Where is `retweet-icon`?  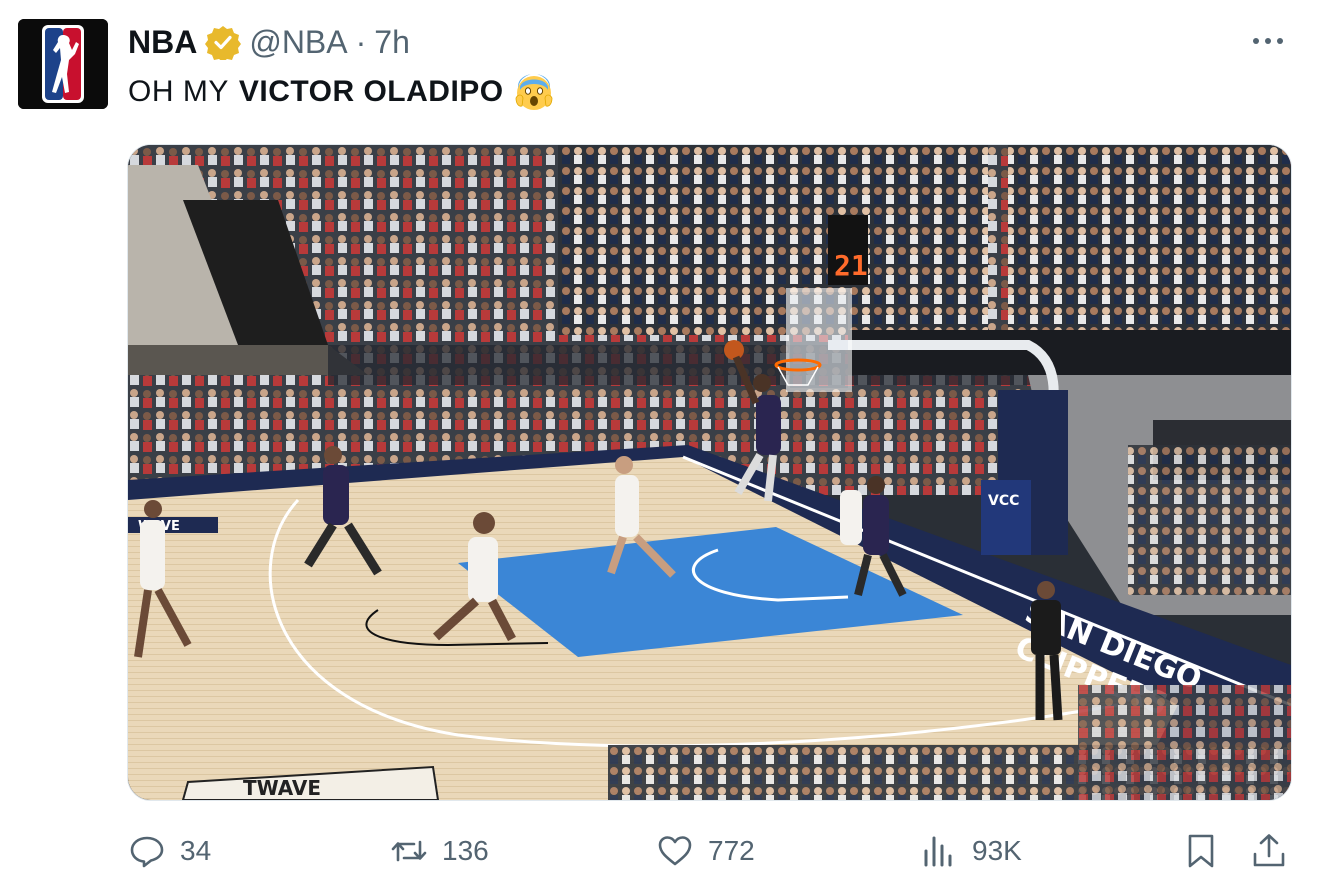 retweet-icon is located at coordinates (409, 851).